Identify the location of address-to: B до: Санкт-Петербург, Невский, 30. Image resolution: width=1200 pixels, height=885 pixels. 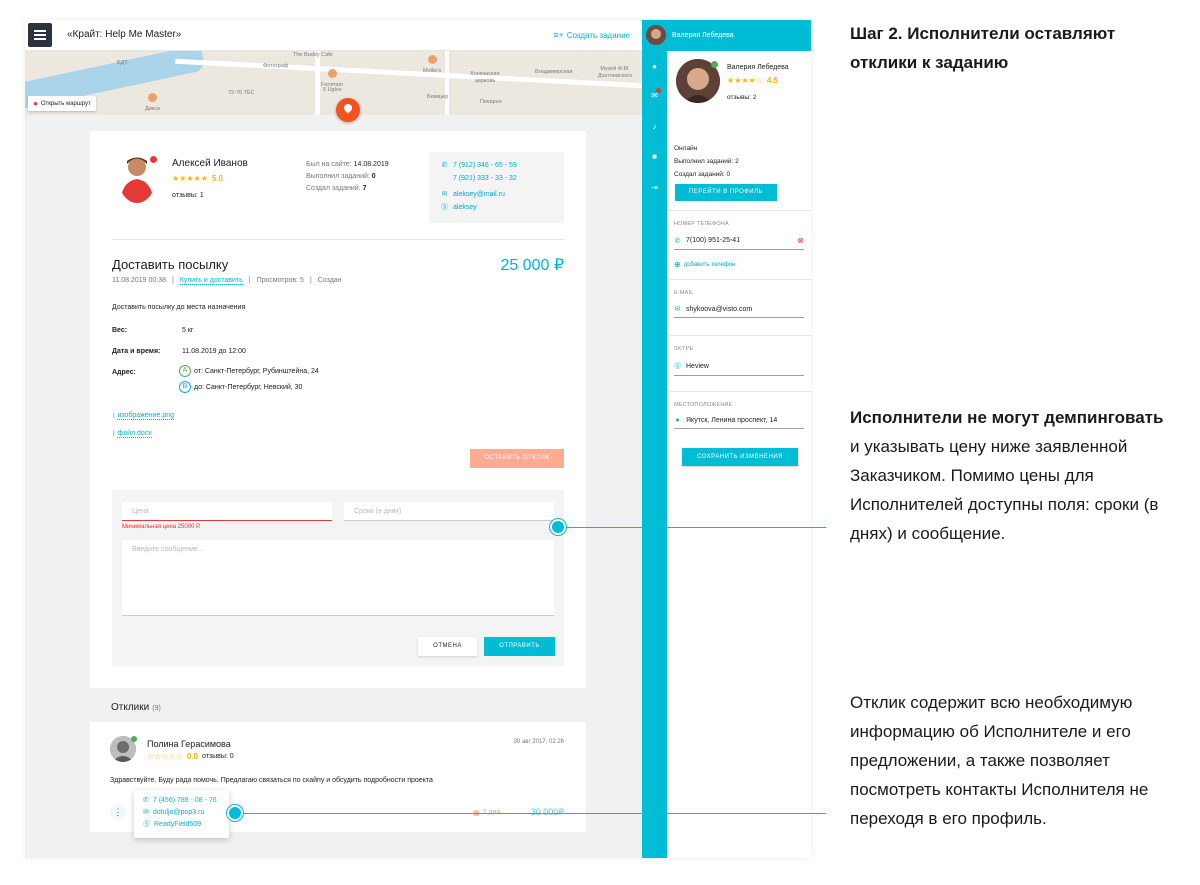
(240, 387).